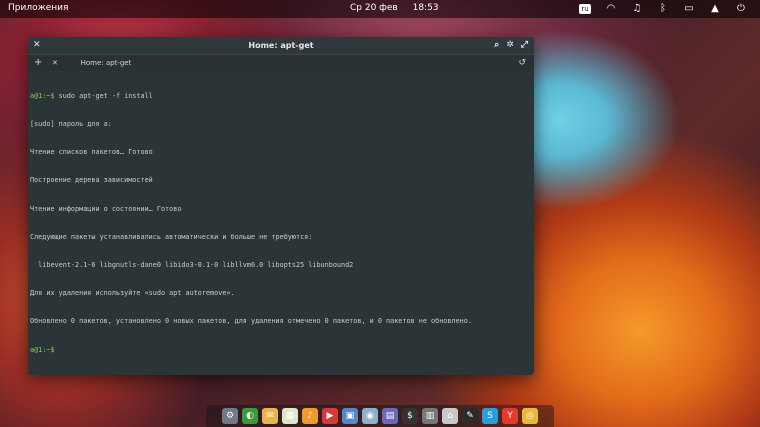 This screenshot has width=760, height=427. Describe the element at coordinates (524, 45) in the screenshot. I see `maximize-icon: ⤢` at that location.